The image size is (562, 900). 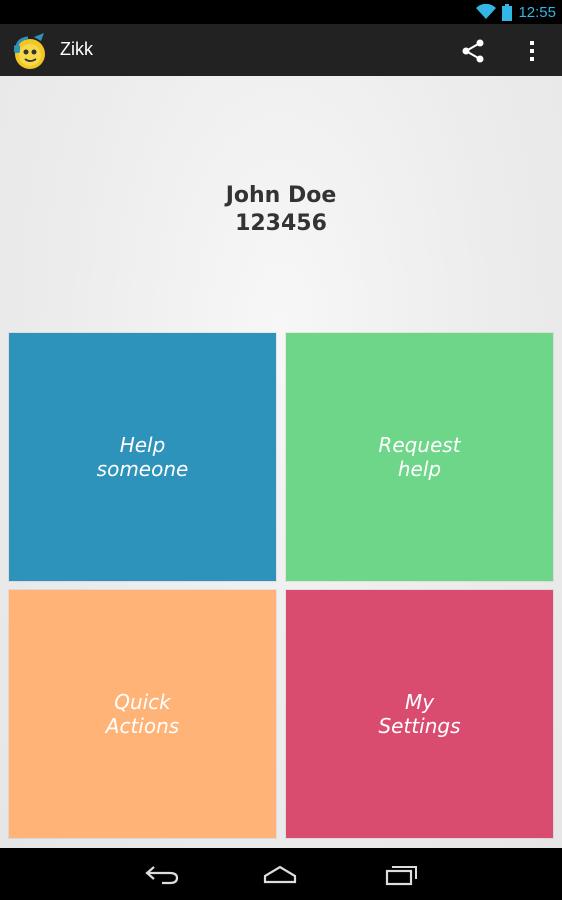 What do you see at coordinates (76, 49) in the screenshot?
I see `app-title: Zikk` at bounding box center [76, 49].